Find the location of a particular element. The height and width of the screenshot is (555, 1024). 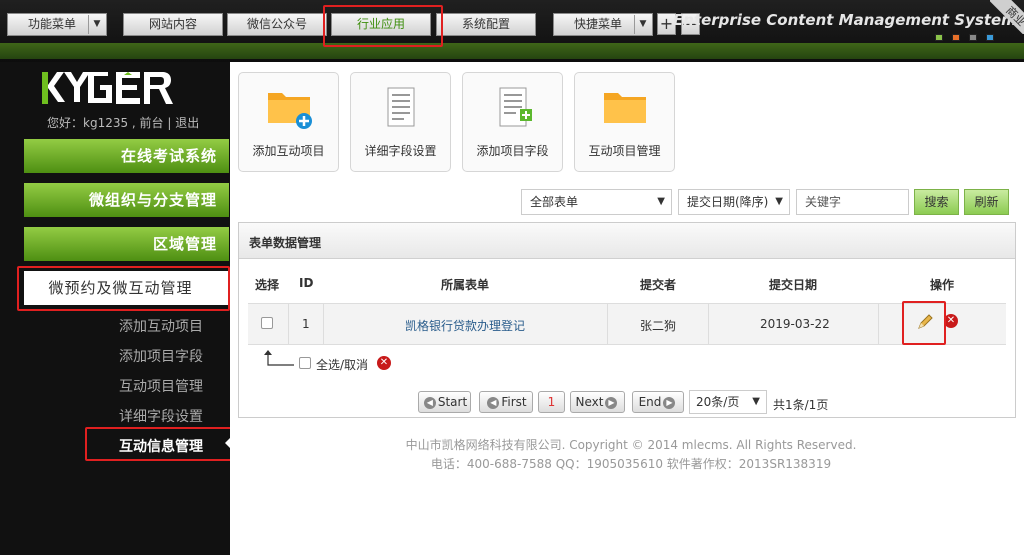

per-page-select: 20条/页 ▼ is located at coordinates (728, 402).